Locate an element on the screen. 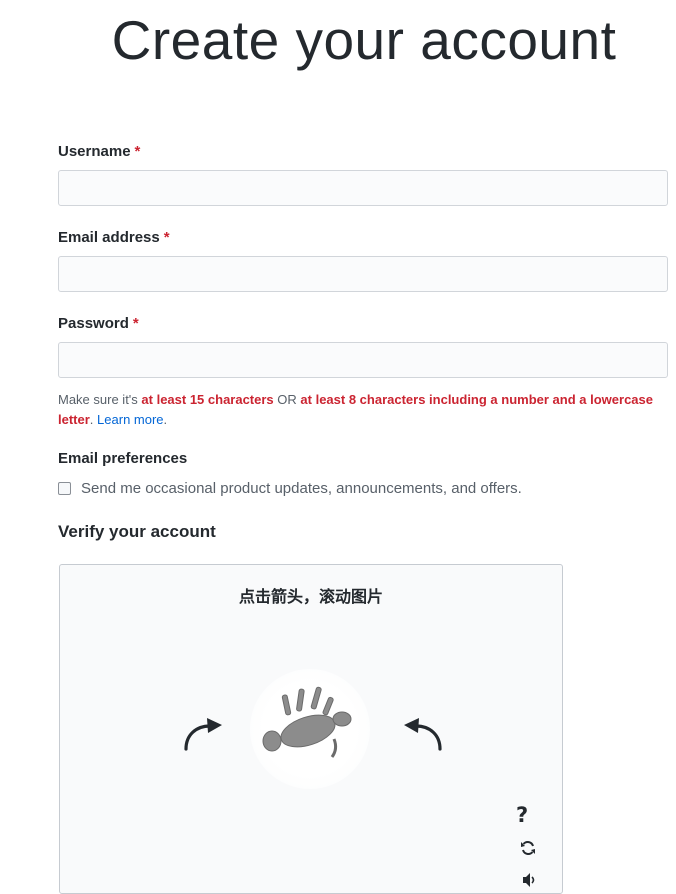  username-label-text: Username is located at coordinates (94, 151).